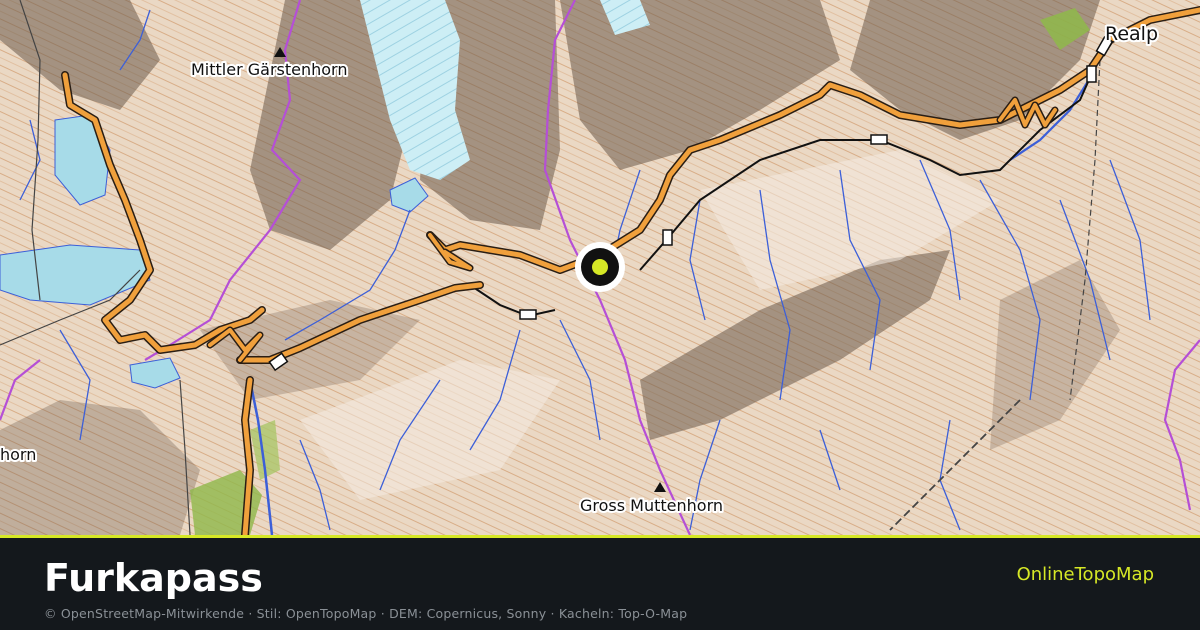 Image resolution: width=1200 pixels, height=630 pixels. What do you see at coordinates (269, 69) in the screenshot?
I see `label-mittler-gaerstenhorn: Mittler Gärstenhorn` at bounding box center [269, 69].